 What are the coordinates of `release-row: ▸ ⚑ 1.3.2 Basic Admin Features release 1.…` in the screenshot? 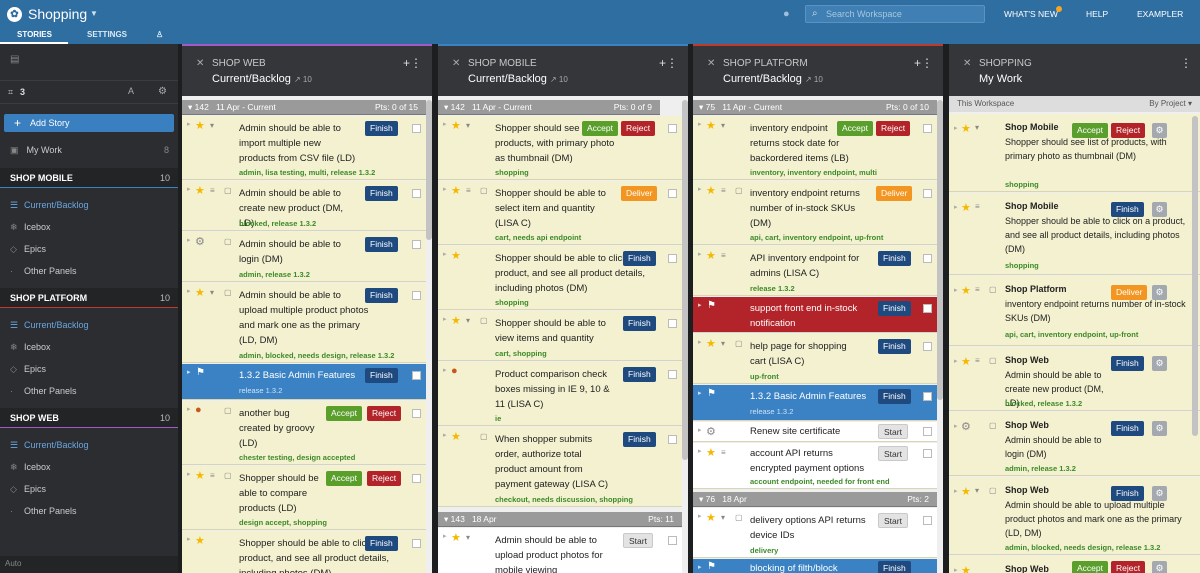 It's located at (304, 382).